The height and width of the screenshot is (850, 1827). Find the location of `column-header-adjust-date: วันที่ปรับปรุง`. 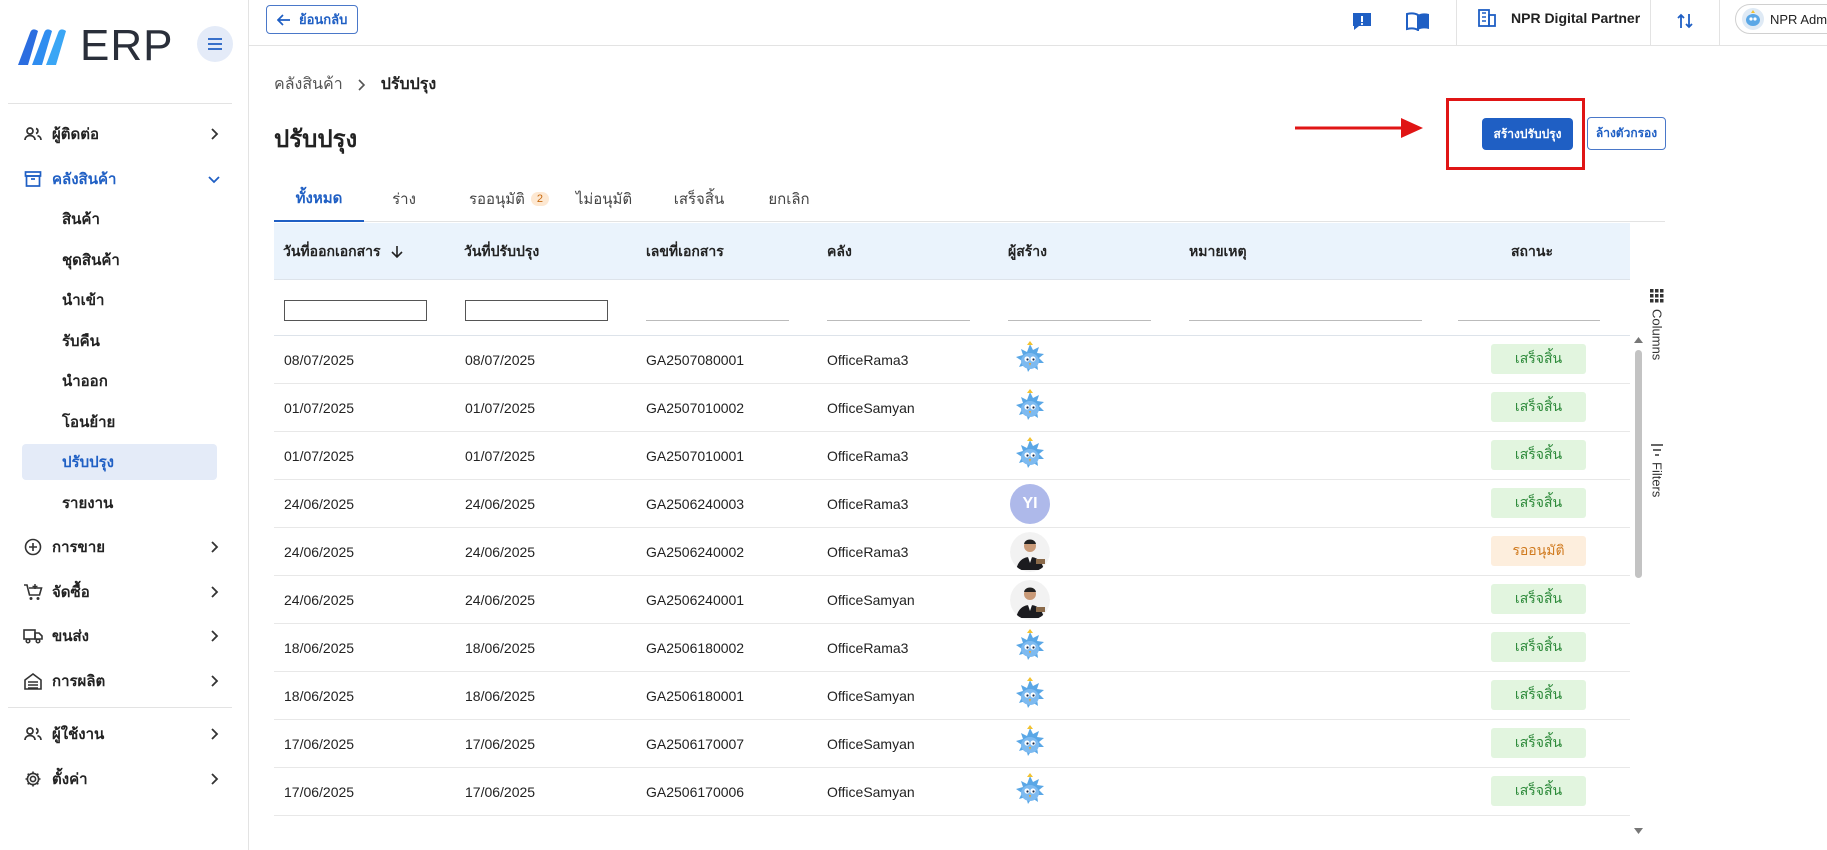

column-header-adjust-date: วันที่ปรับปรุง is located at coordinates (501, 251).